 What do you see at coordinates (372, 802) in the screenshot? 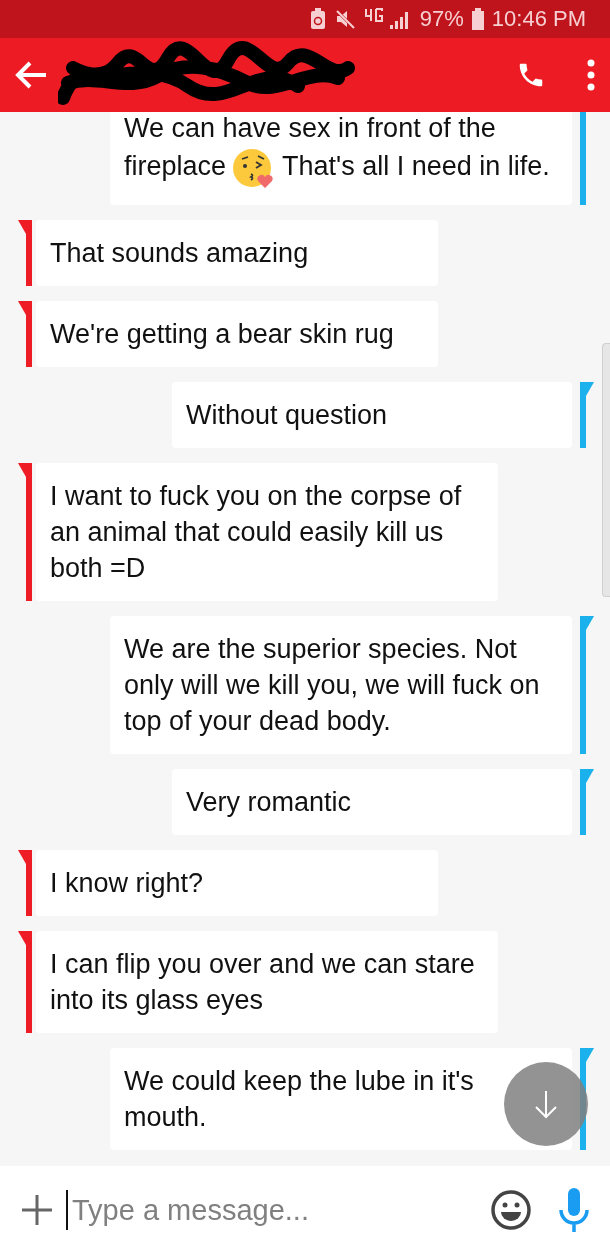
I see `message-bubble: Very romantic` at bounding box center [372, 802].